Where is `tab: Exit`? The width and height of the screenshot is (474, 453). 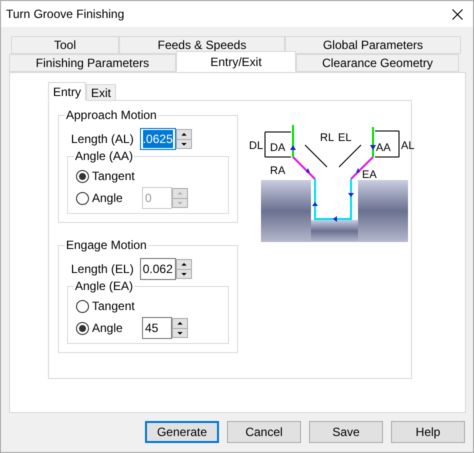 tab: Exit is located at coordinates (101, 92).